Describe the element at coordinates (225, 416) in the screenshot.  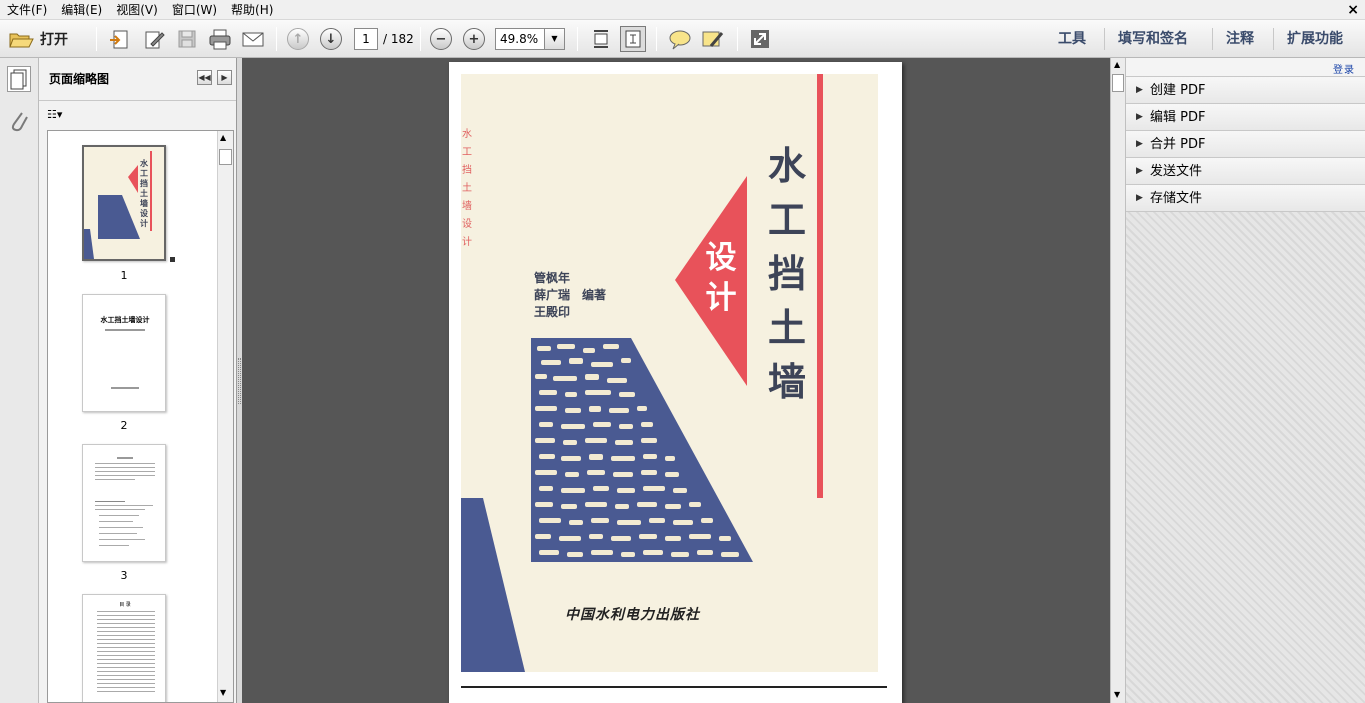
I see `thumbnail-scrollbar: ▲ ▼` at that location.